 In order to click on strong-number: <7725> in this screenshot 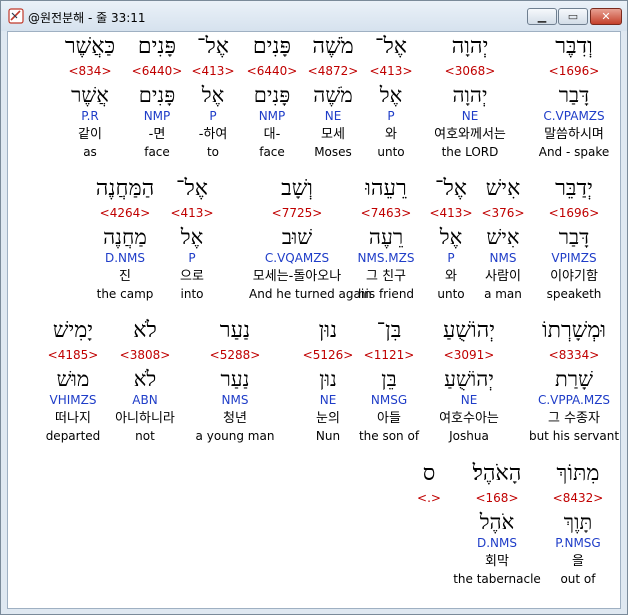, I will do `click(297, 213)`.